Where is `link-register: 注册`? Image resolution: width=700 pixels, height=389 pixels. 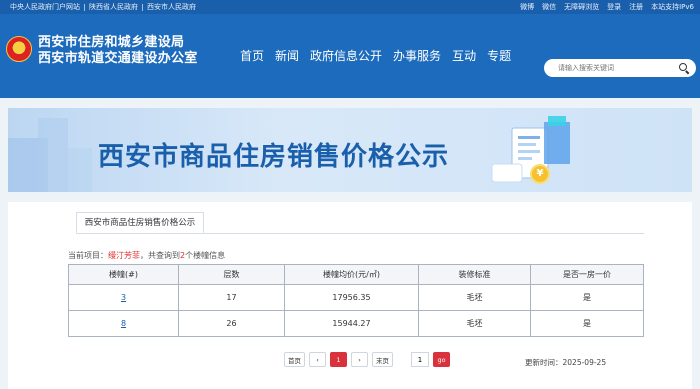 link-register: 注册 is located at coordinates (636, 7).